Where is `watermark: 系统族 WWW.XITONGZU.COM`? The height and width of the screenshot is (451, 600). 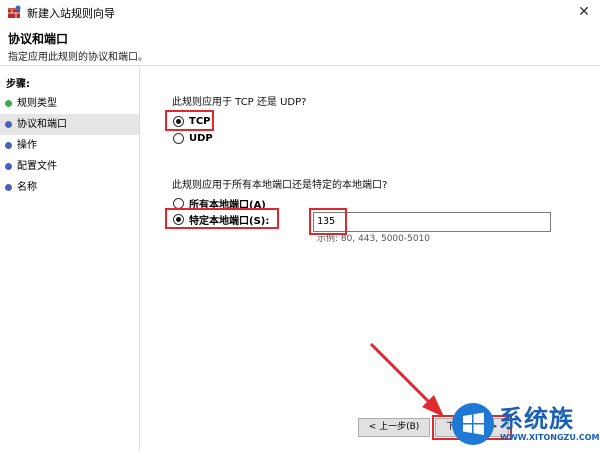 watermark: 系统族 WWW.XITONGZU.COM is located at coordinates (523, 424).